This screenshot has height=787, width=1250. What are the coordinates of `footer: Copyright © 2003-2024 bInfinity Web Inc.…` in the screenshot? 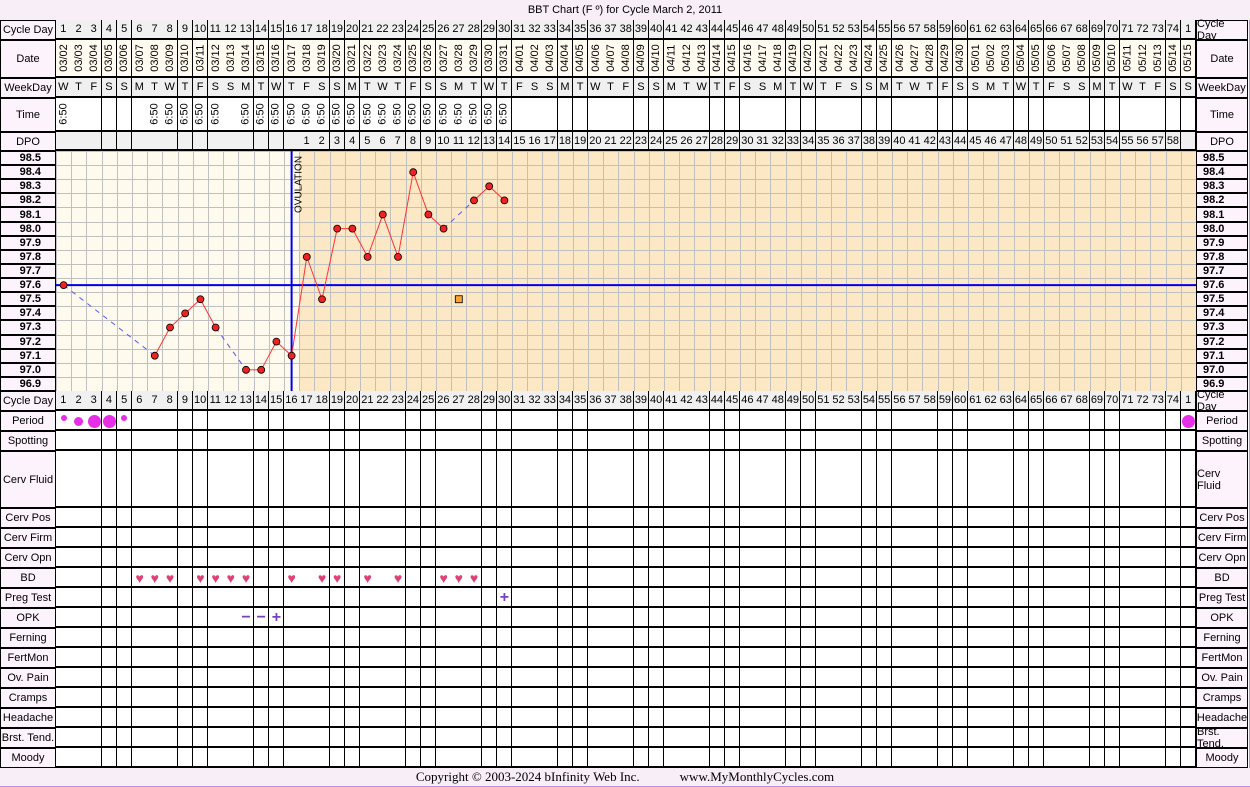 It's located at (625, 777).